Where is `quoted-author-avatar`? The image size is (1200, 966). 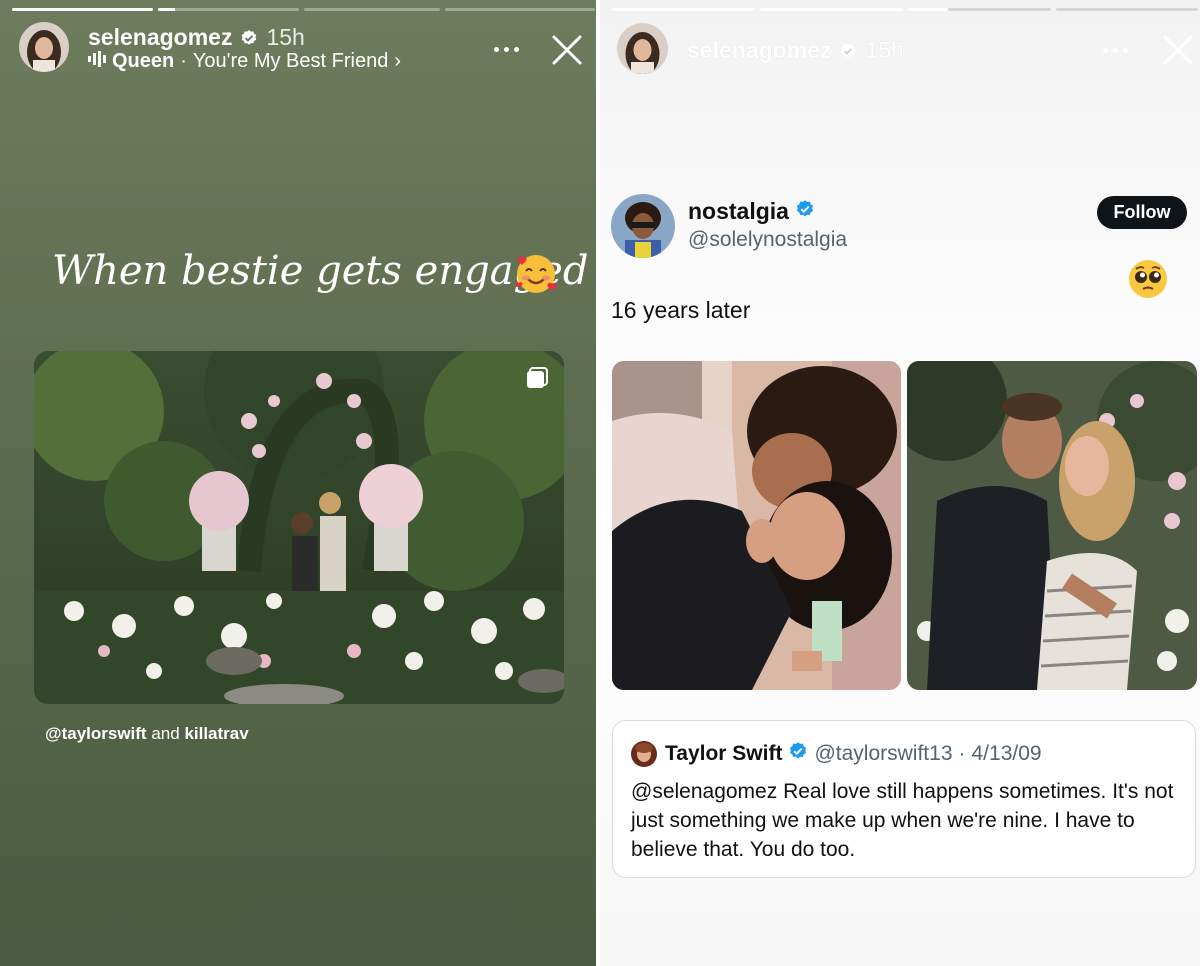 quoted-author-avatar is located at coordinates (644, 754).